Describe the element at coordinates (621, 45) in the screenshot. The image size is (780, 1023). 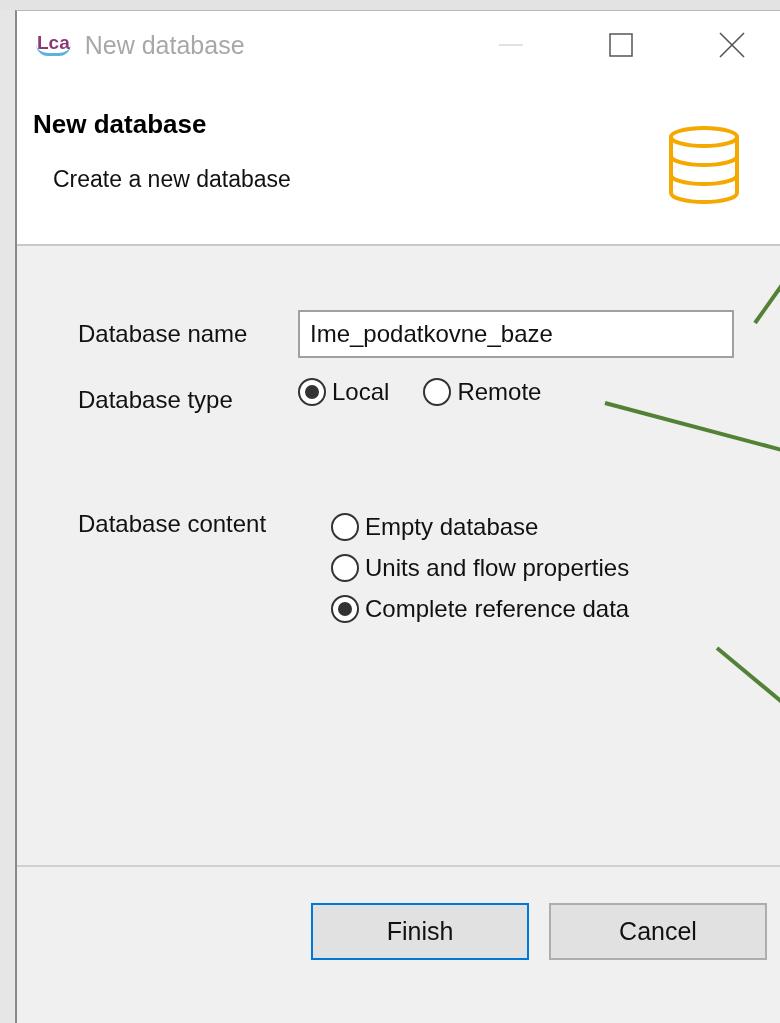
I see `maximize-icon` at that location.